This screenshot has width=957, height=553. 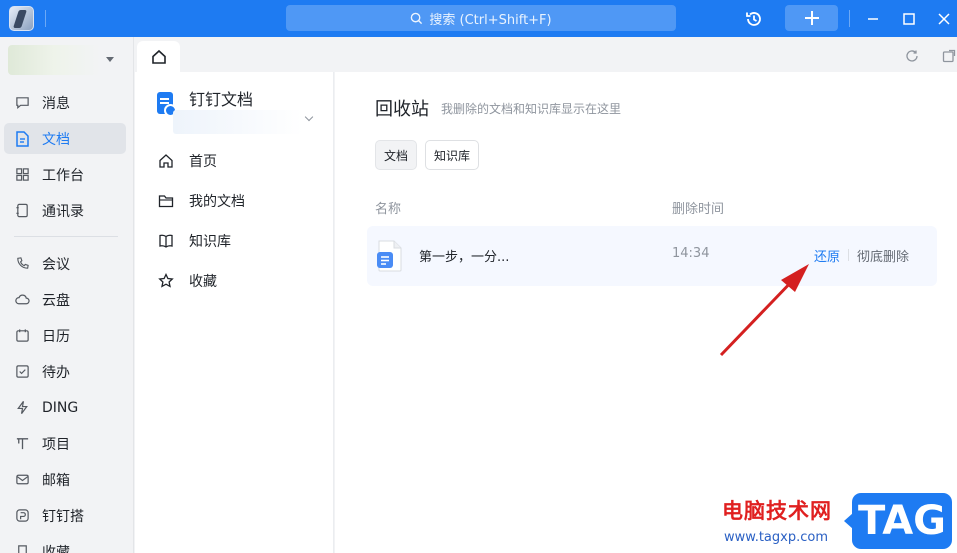 I want to click on docnav-item-favorites: 收藏, so click(x=187, y=281).